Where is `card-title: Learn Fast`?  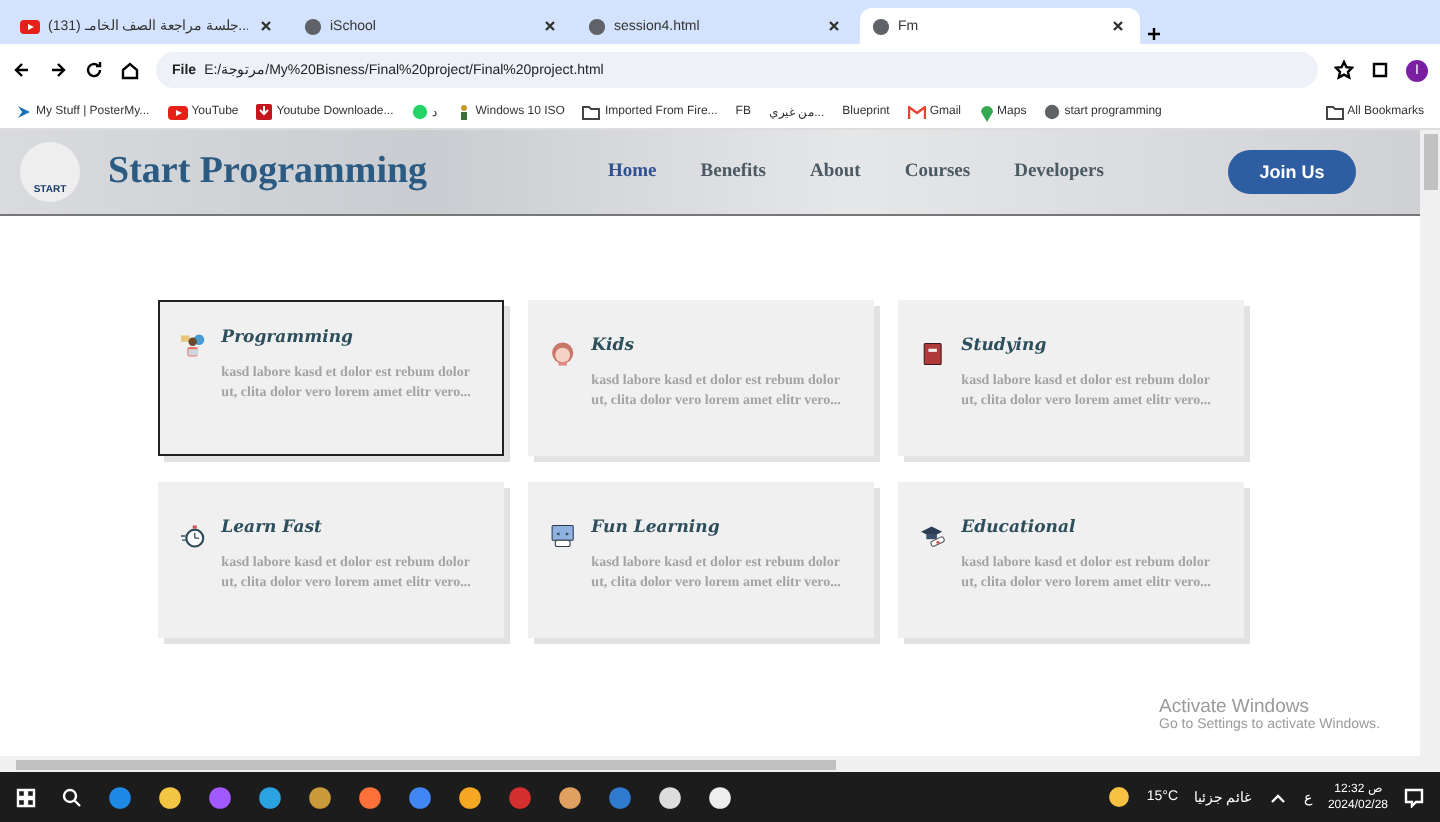 card-title: Learn Fast is located at coordinates (272, 528).